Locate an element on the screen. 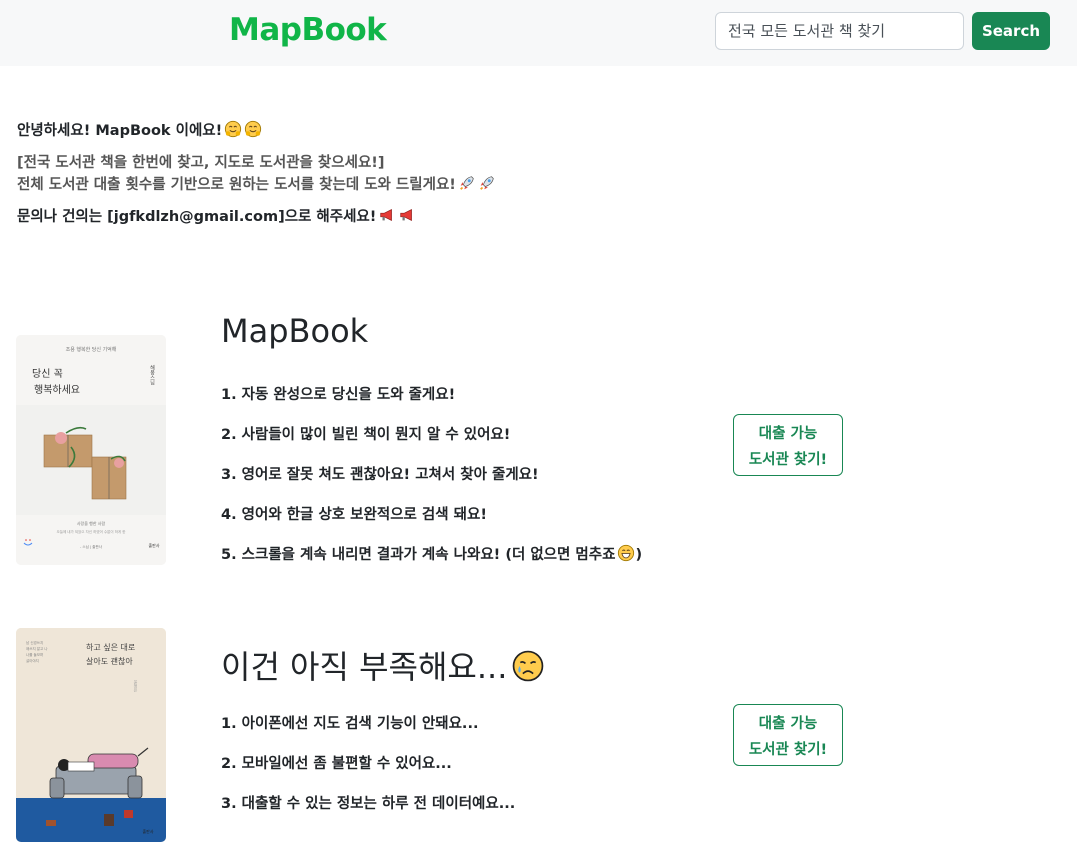 Image resolution: width=1077 pixels, height=861 pixels. book2-side-line4: 살아야지 is located at coordinates (32, 660).